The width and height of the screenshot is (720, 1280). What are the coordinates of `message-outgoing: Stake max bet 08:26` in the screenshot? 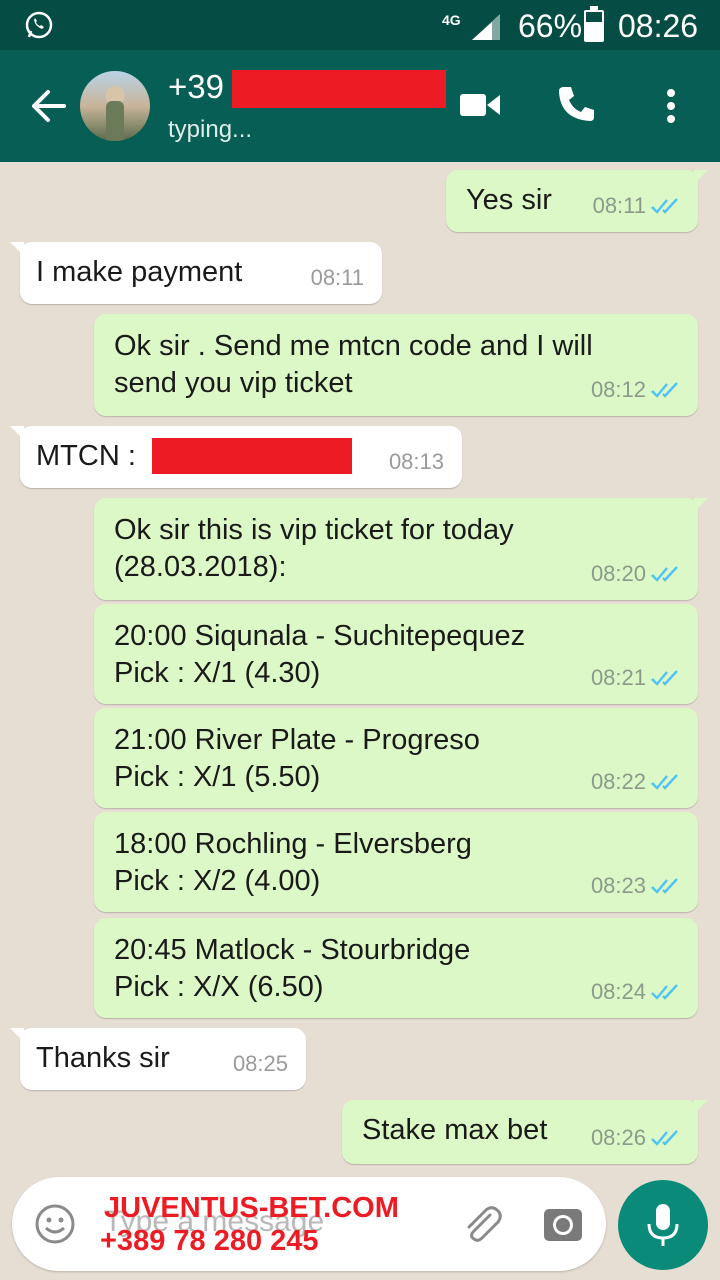 It's located at (525, 1132).